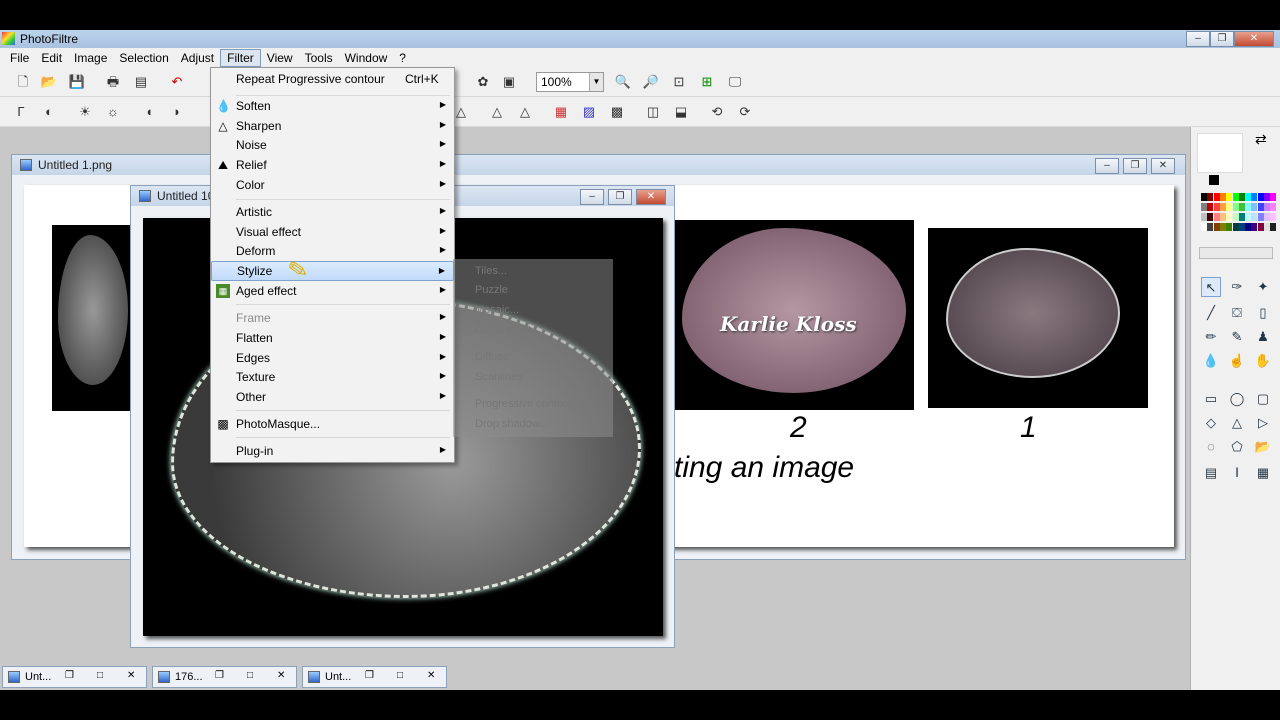 Image resolution: width=1280 pixels, height=720 pixels. What do you see at coordinates (679, 82) in the screenshot?
I see `fit-icon: ⊡` at bounding box center [679, 82].